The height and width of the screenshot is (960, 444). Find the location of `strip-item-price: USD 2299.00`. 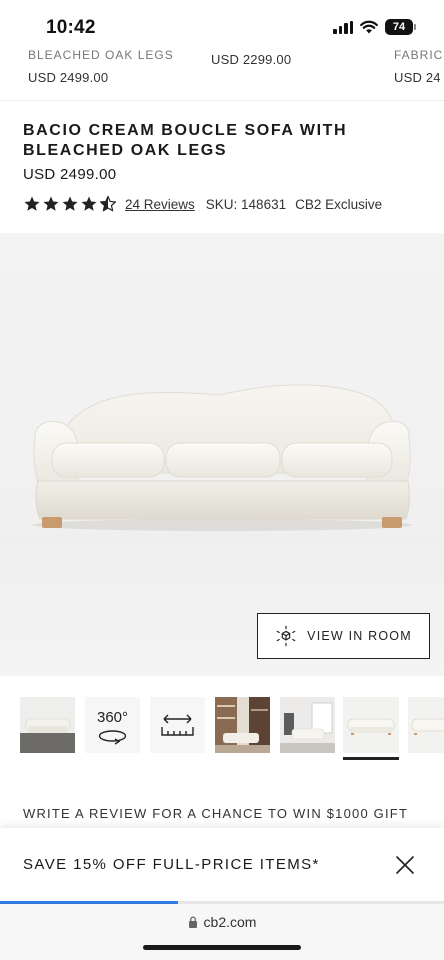

strip-item-price: USD 2299.00 is located at coordinates (251, 59).